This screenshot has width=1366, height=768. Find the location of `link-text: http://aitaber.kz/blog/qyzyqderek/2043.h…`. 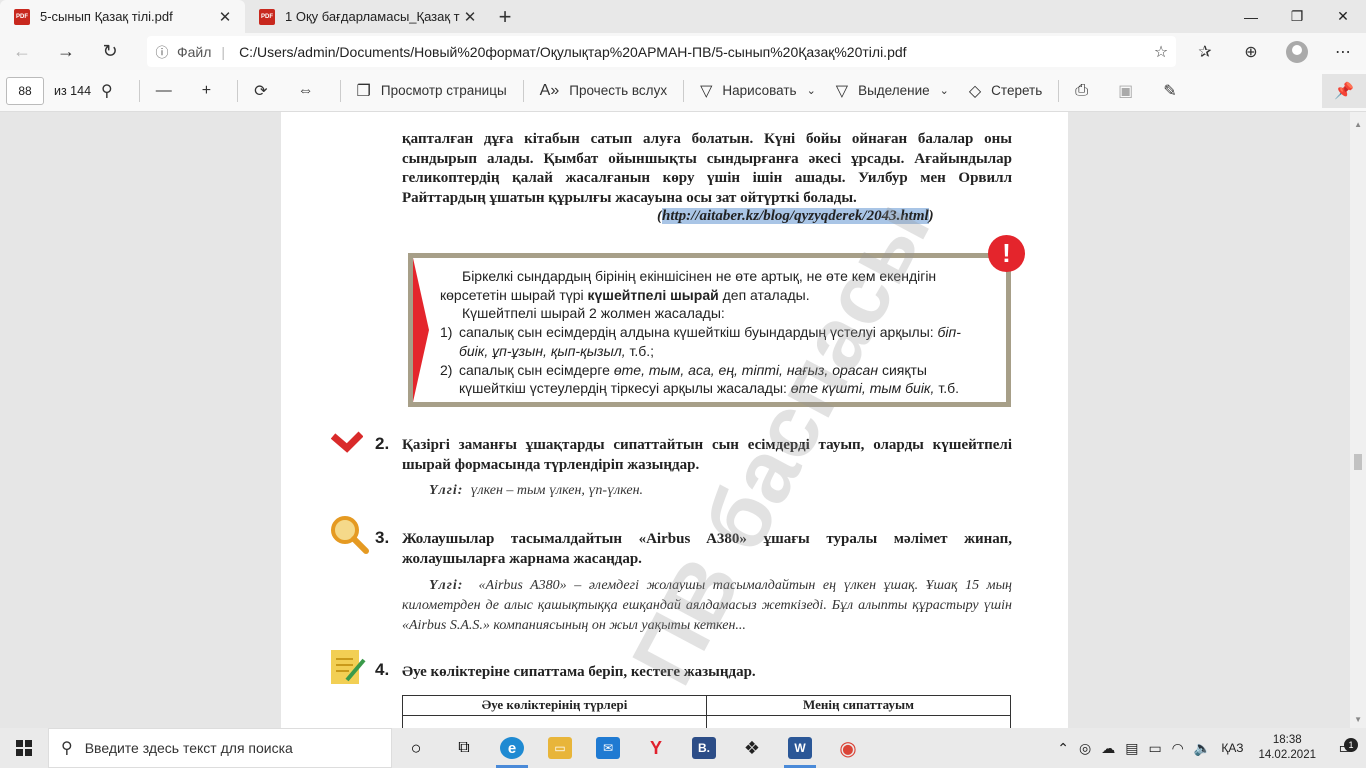

link-text: http://aitaber.kz/blog/qyzyqderek/2043.h… is located at coordinates (795, 216).